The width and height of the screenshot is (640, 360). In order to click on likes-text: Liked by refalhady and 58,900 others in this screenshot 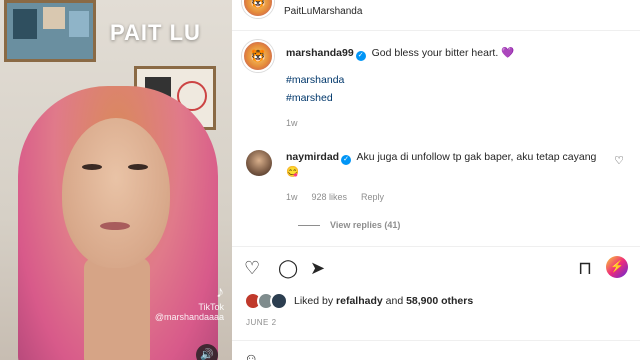, I will do `click(383, 301)`.